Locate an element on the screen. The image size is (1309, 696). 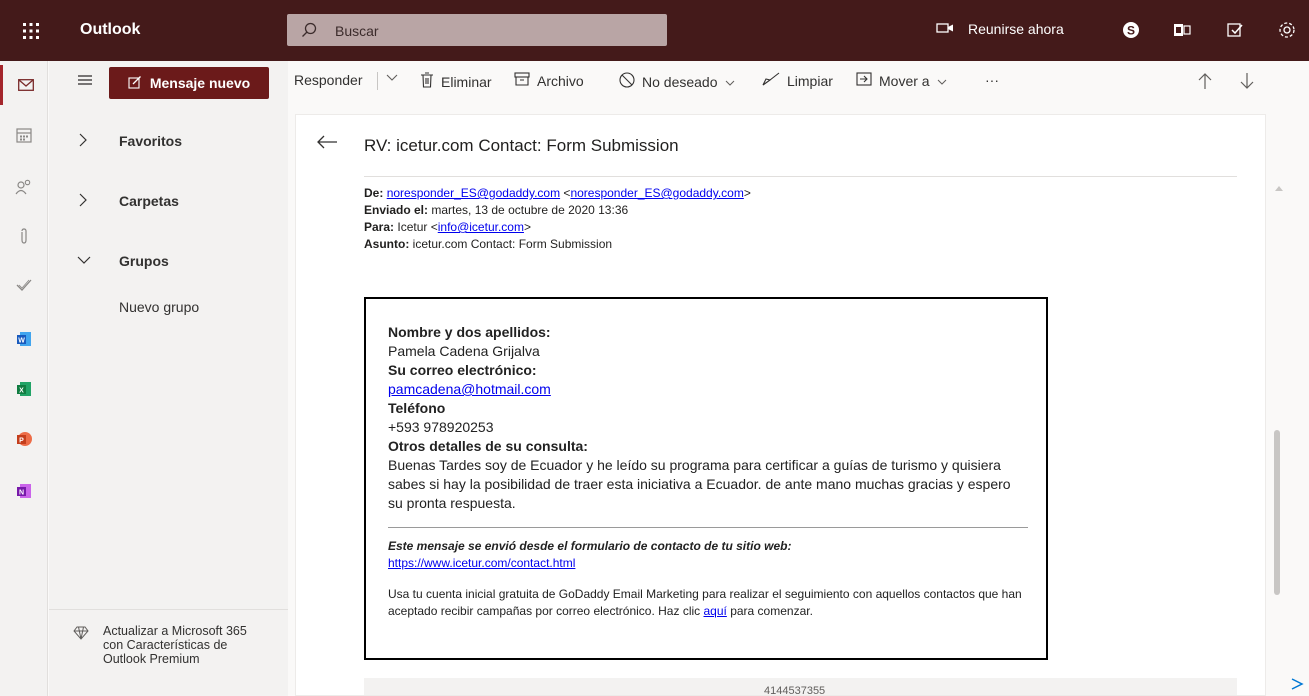
sent-value: martes, 13 de octubre de 2020 13:36 is located at coordinates (530, 210).